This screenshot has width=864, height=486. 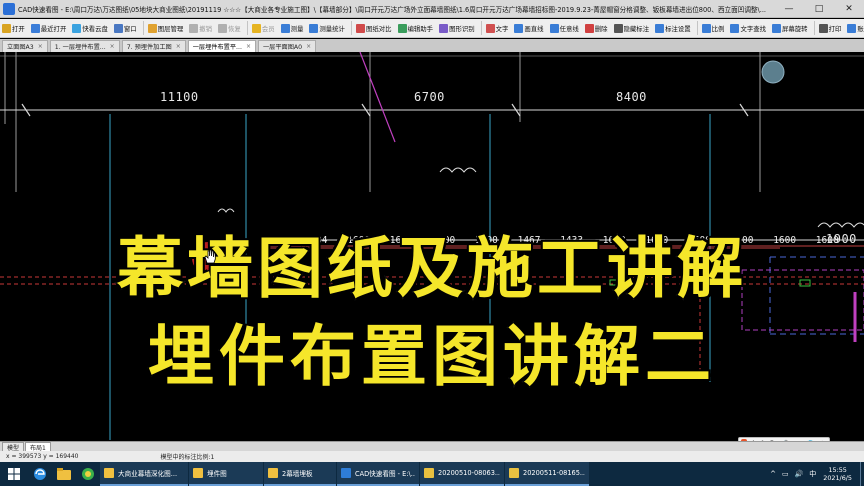 I want to click on toolbar-button: 恢复, so click(x=229, y=28).